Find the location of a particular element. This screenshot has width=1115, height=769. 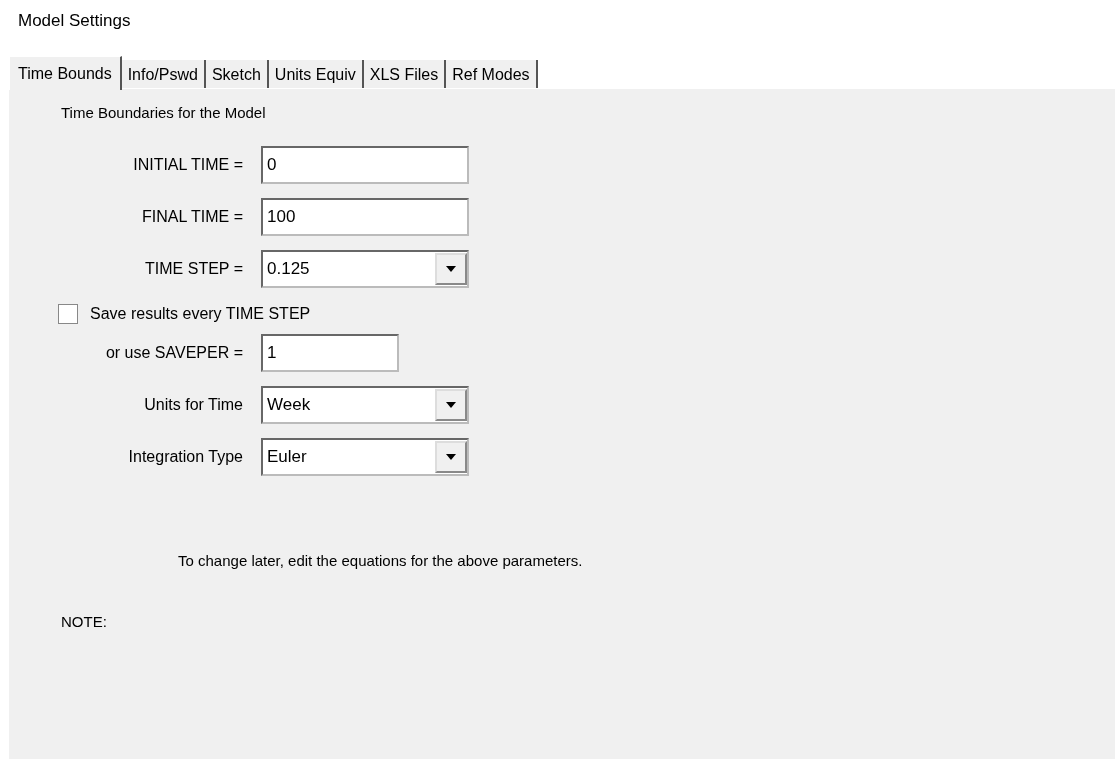

tab: Sketch is located at coordinates (237, 74).